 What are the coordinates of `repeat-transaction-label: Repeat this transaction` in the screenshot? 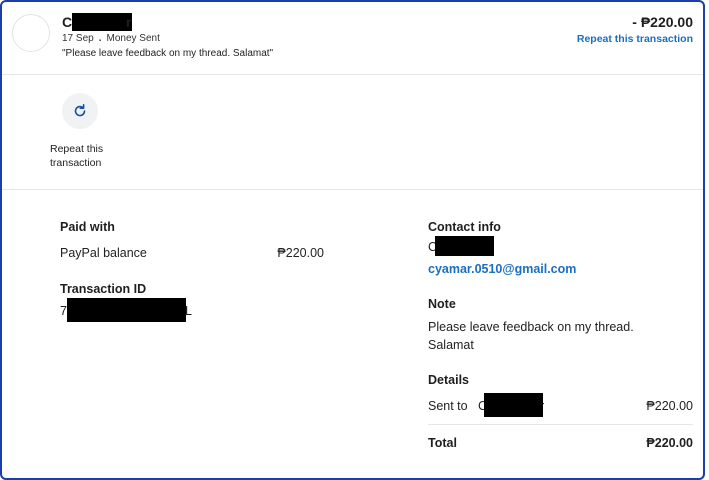 It's located at (82, 156).